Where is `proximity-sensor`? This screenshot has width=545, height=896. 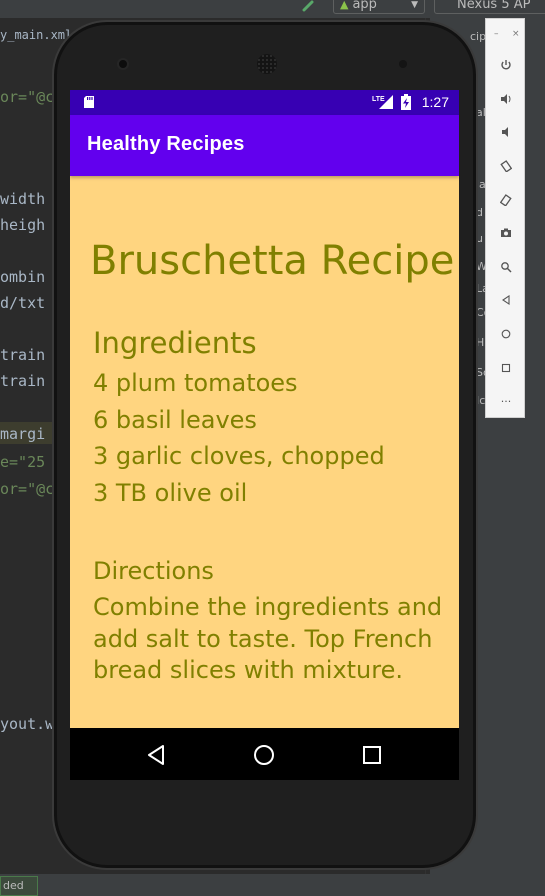
proximity-sensor is located at coordinates (403, 64).